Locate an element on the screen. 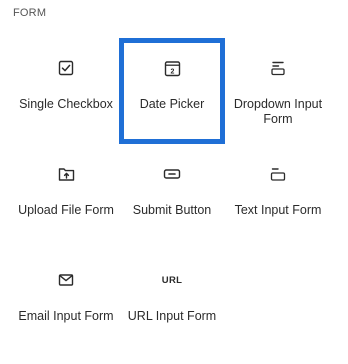  dropdown-icon is located at coordinates (278, 68).